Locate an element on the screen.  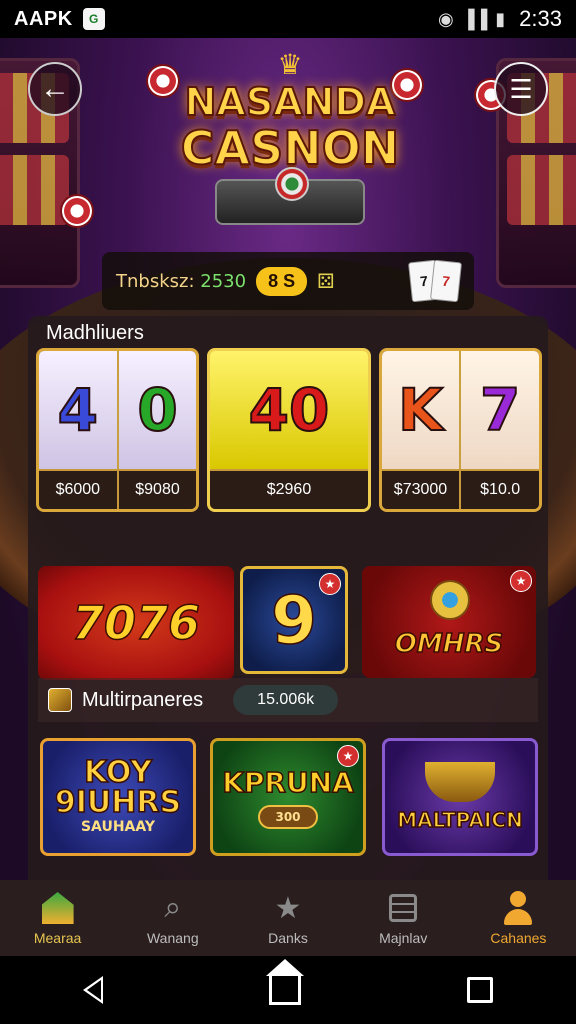
nav-label: Majnlav is located at coordinates (403, 938).